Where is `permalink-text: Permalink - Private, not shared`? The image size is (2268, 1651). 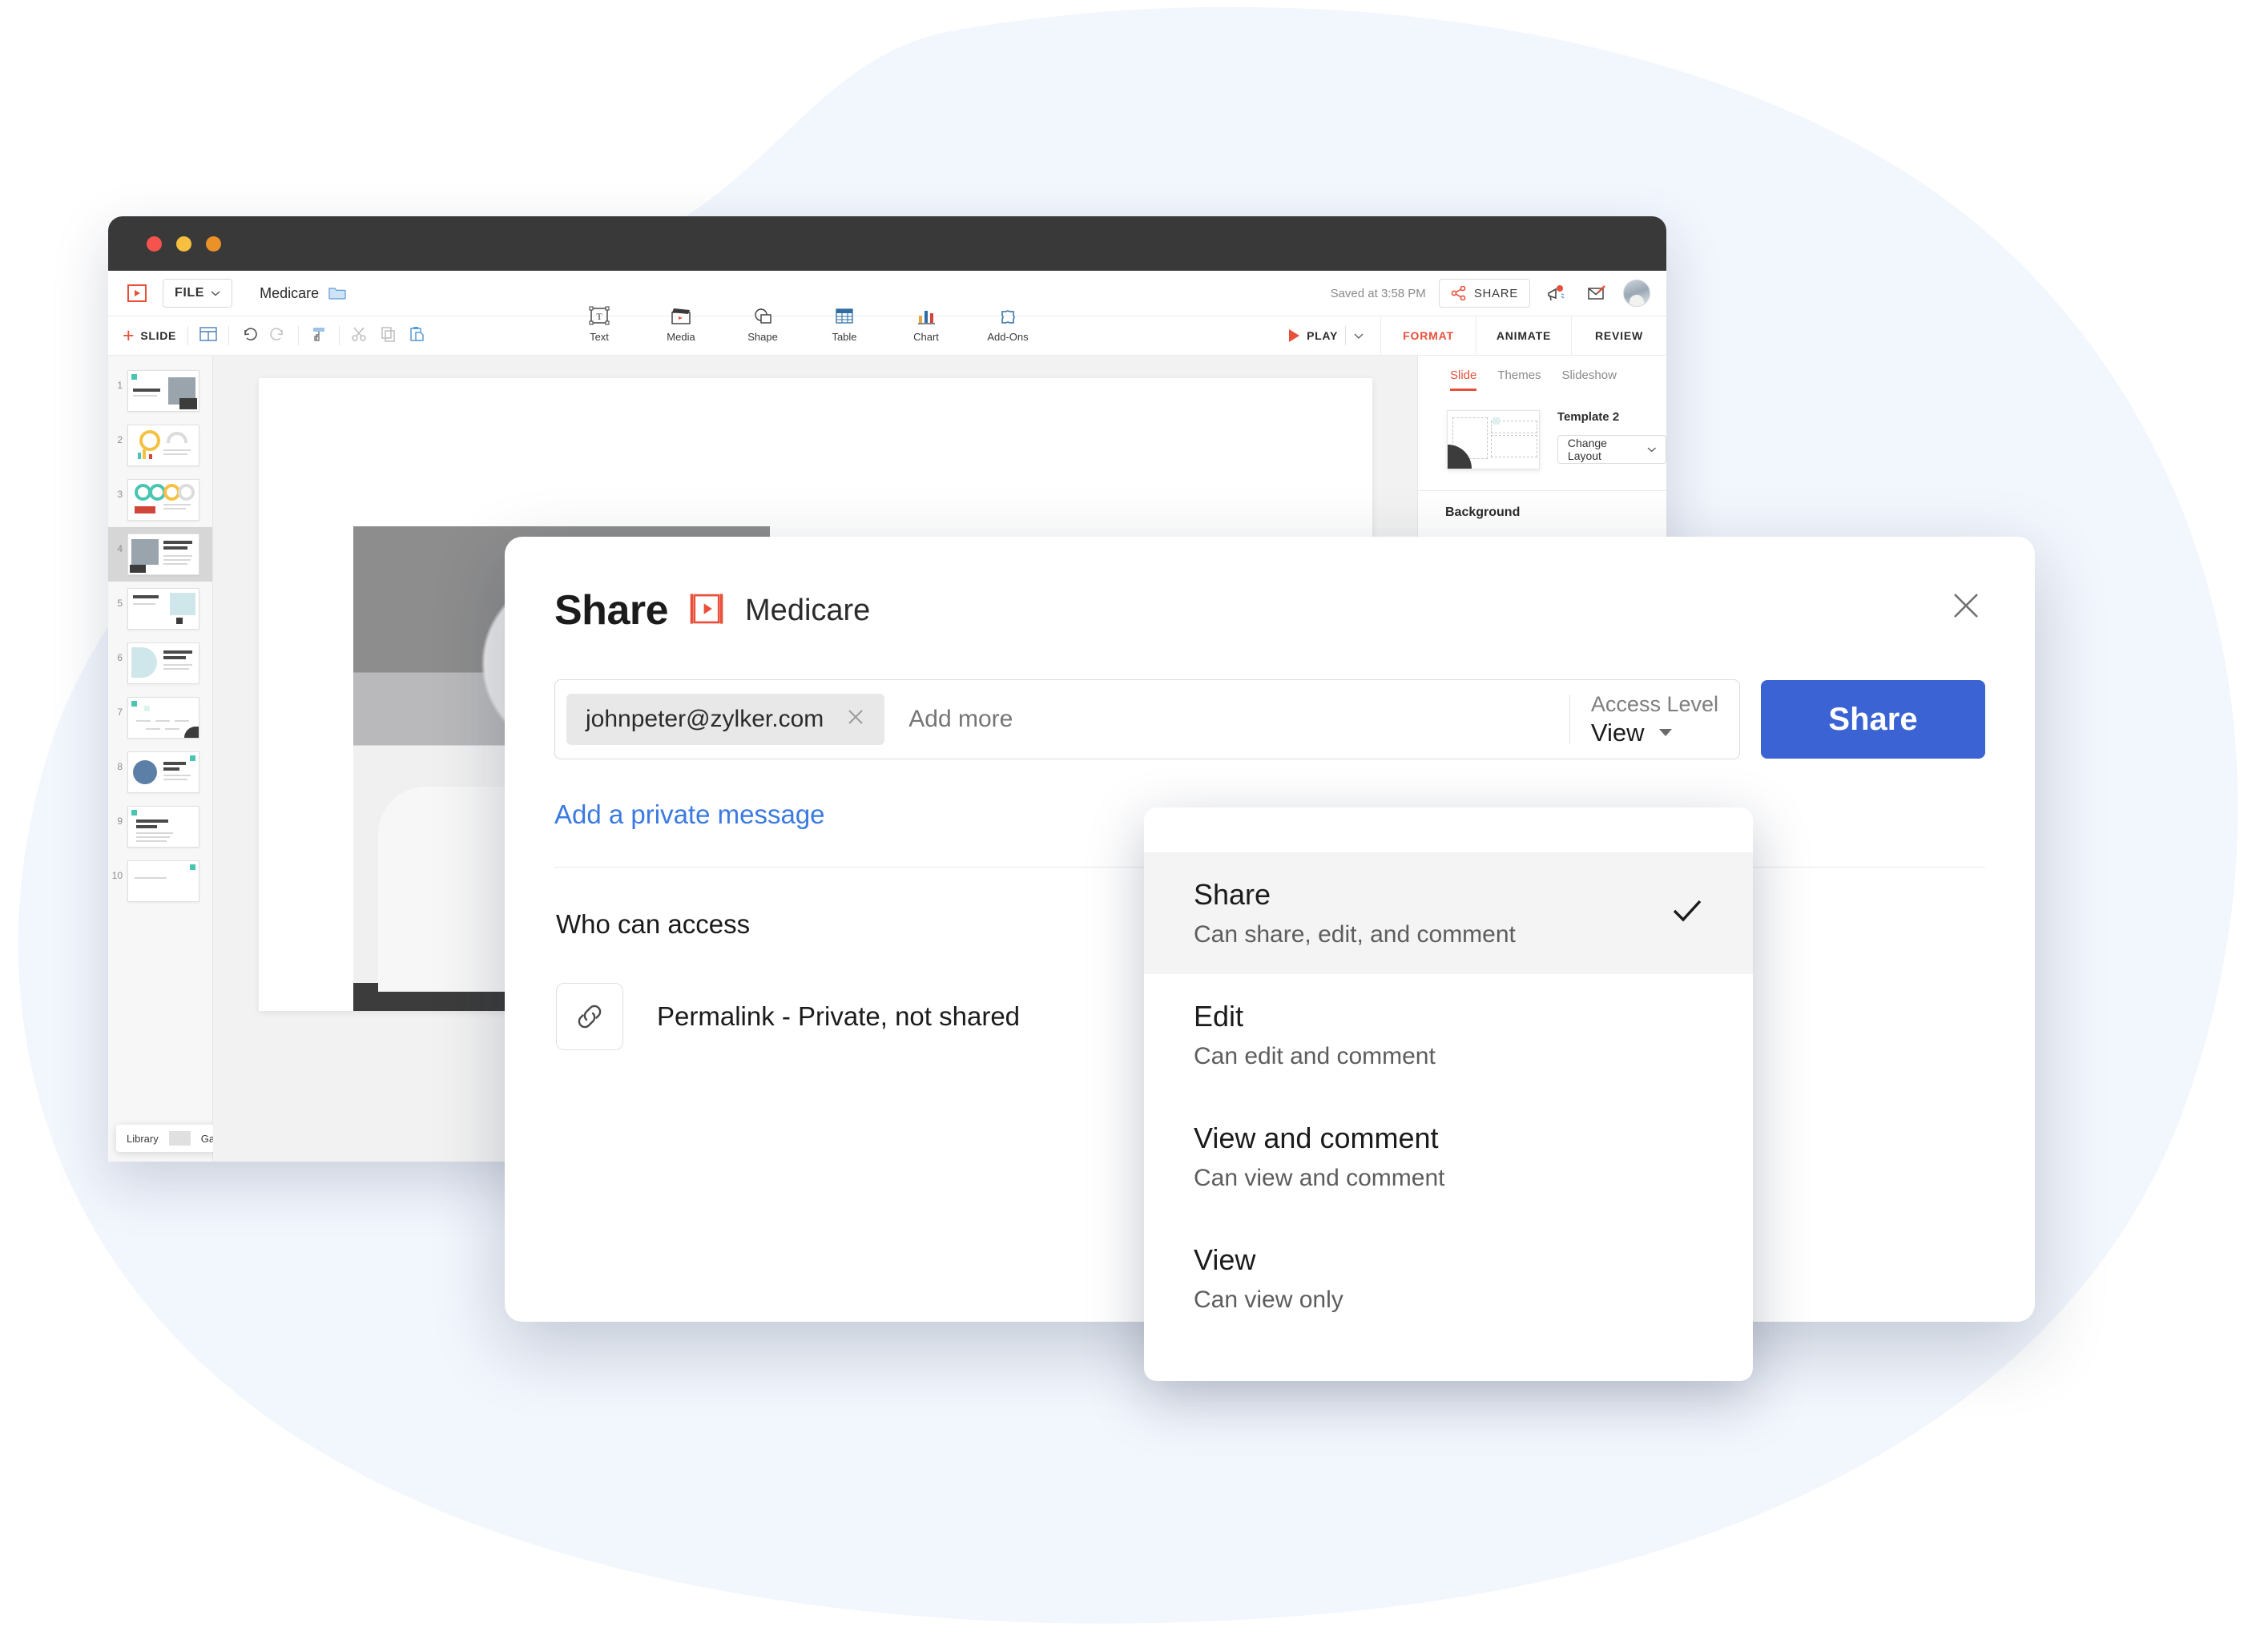
permalink-text: Permalink - Private, not shared is located at coordinates (839, 1016).